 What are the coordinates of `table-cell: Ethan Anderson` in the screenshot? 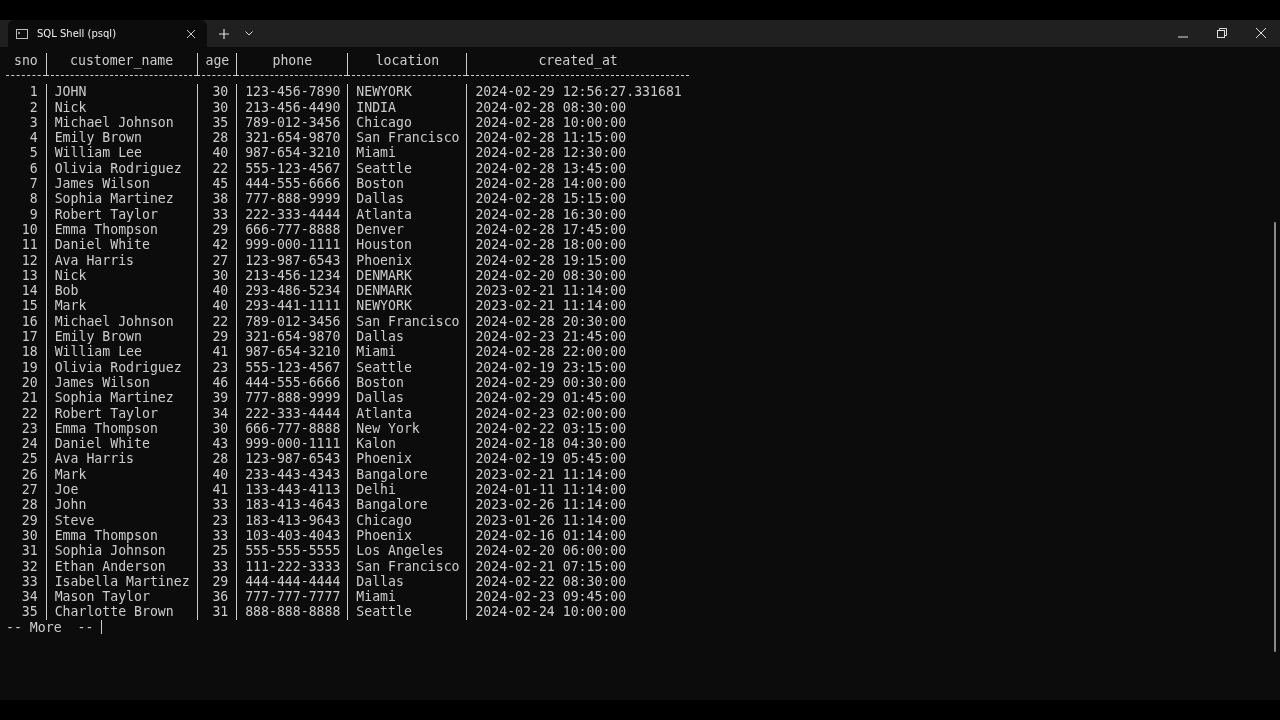 It's located at (121, 566).